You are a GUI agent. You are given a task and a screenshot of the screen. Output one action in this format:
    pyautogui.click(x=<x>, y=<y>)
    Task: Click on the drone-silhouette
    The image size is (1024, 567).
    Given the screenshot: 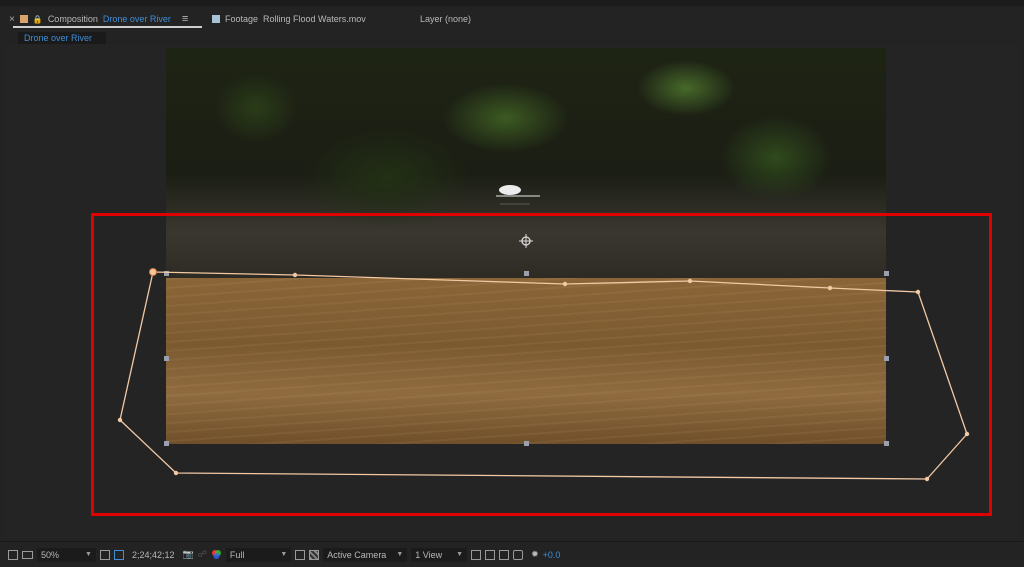 What is the action you would take?
    pyautogui.click(x=518, y=195)
    